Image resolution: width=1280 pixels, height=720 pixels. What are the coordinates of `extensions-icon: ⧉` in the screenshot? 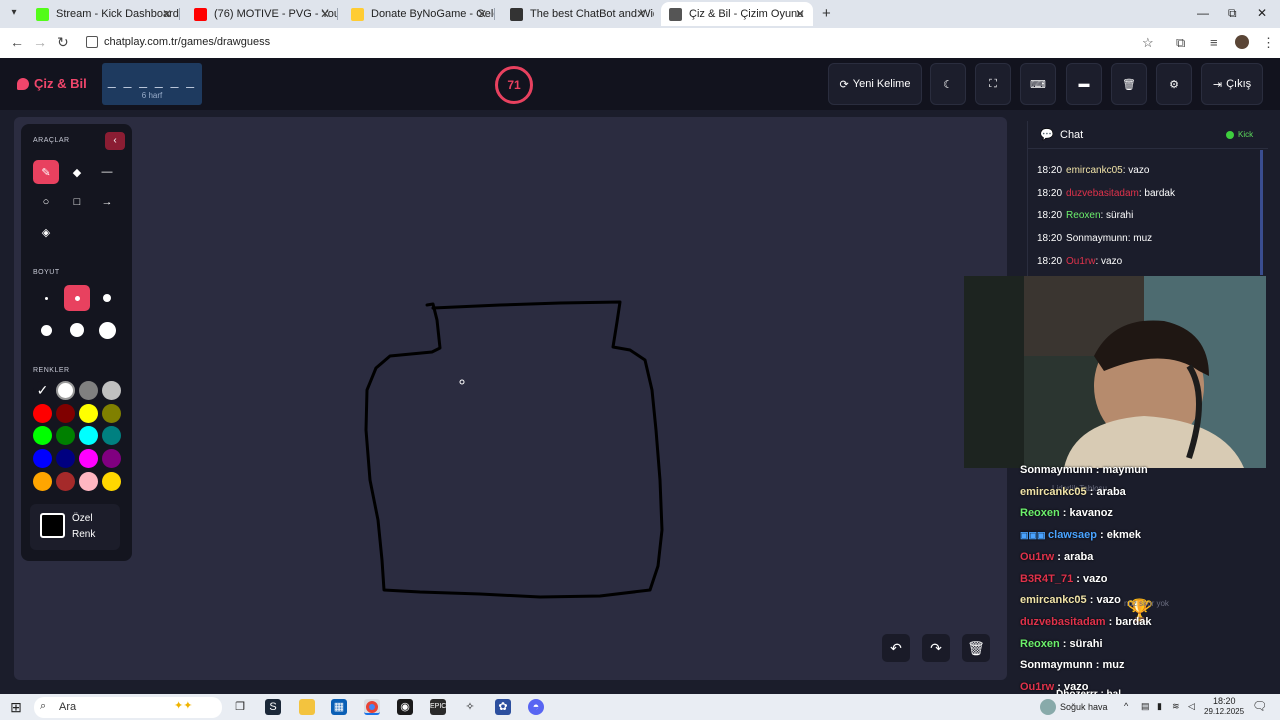 It's located at (1180, 43).